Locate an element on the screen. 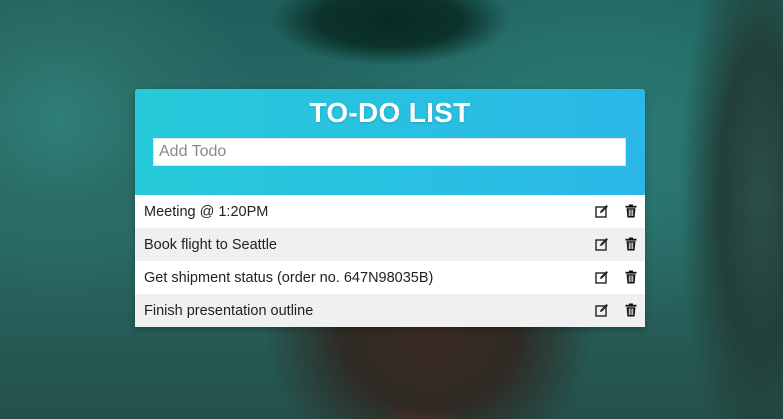 The height and width of the screenshot is (419, 783). todo-text: Finish presentation outline is located at coordinates (229, 310).